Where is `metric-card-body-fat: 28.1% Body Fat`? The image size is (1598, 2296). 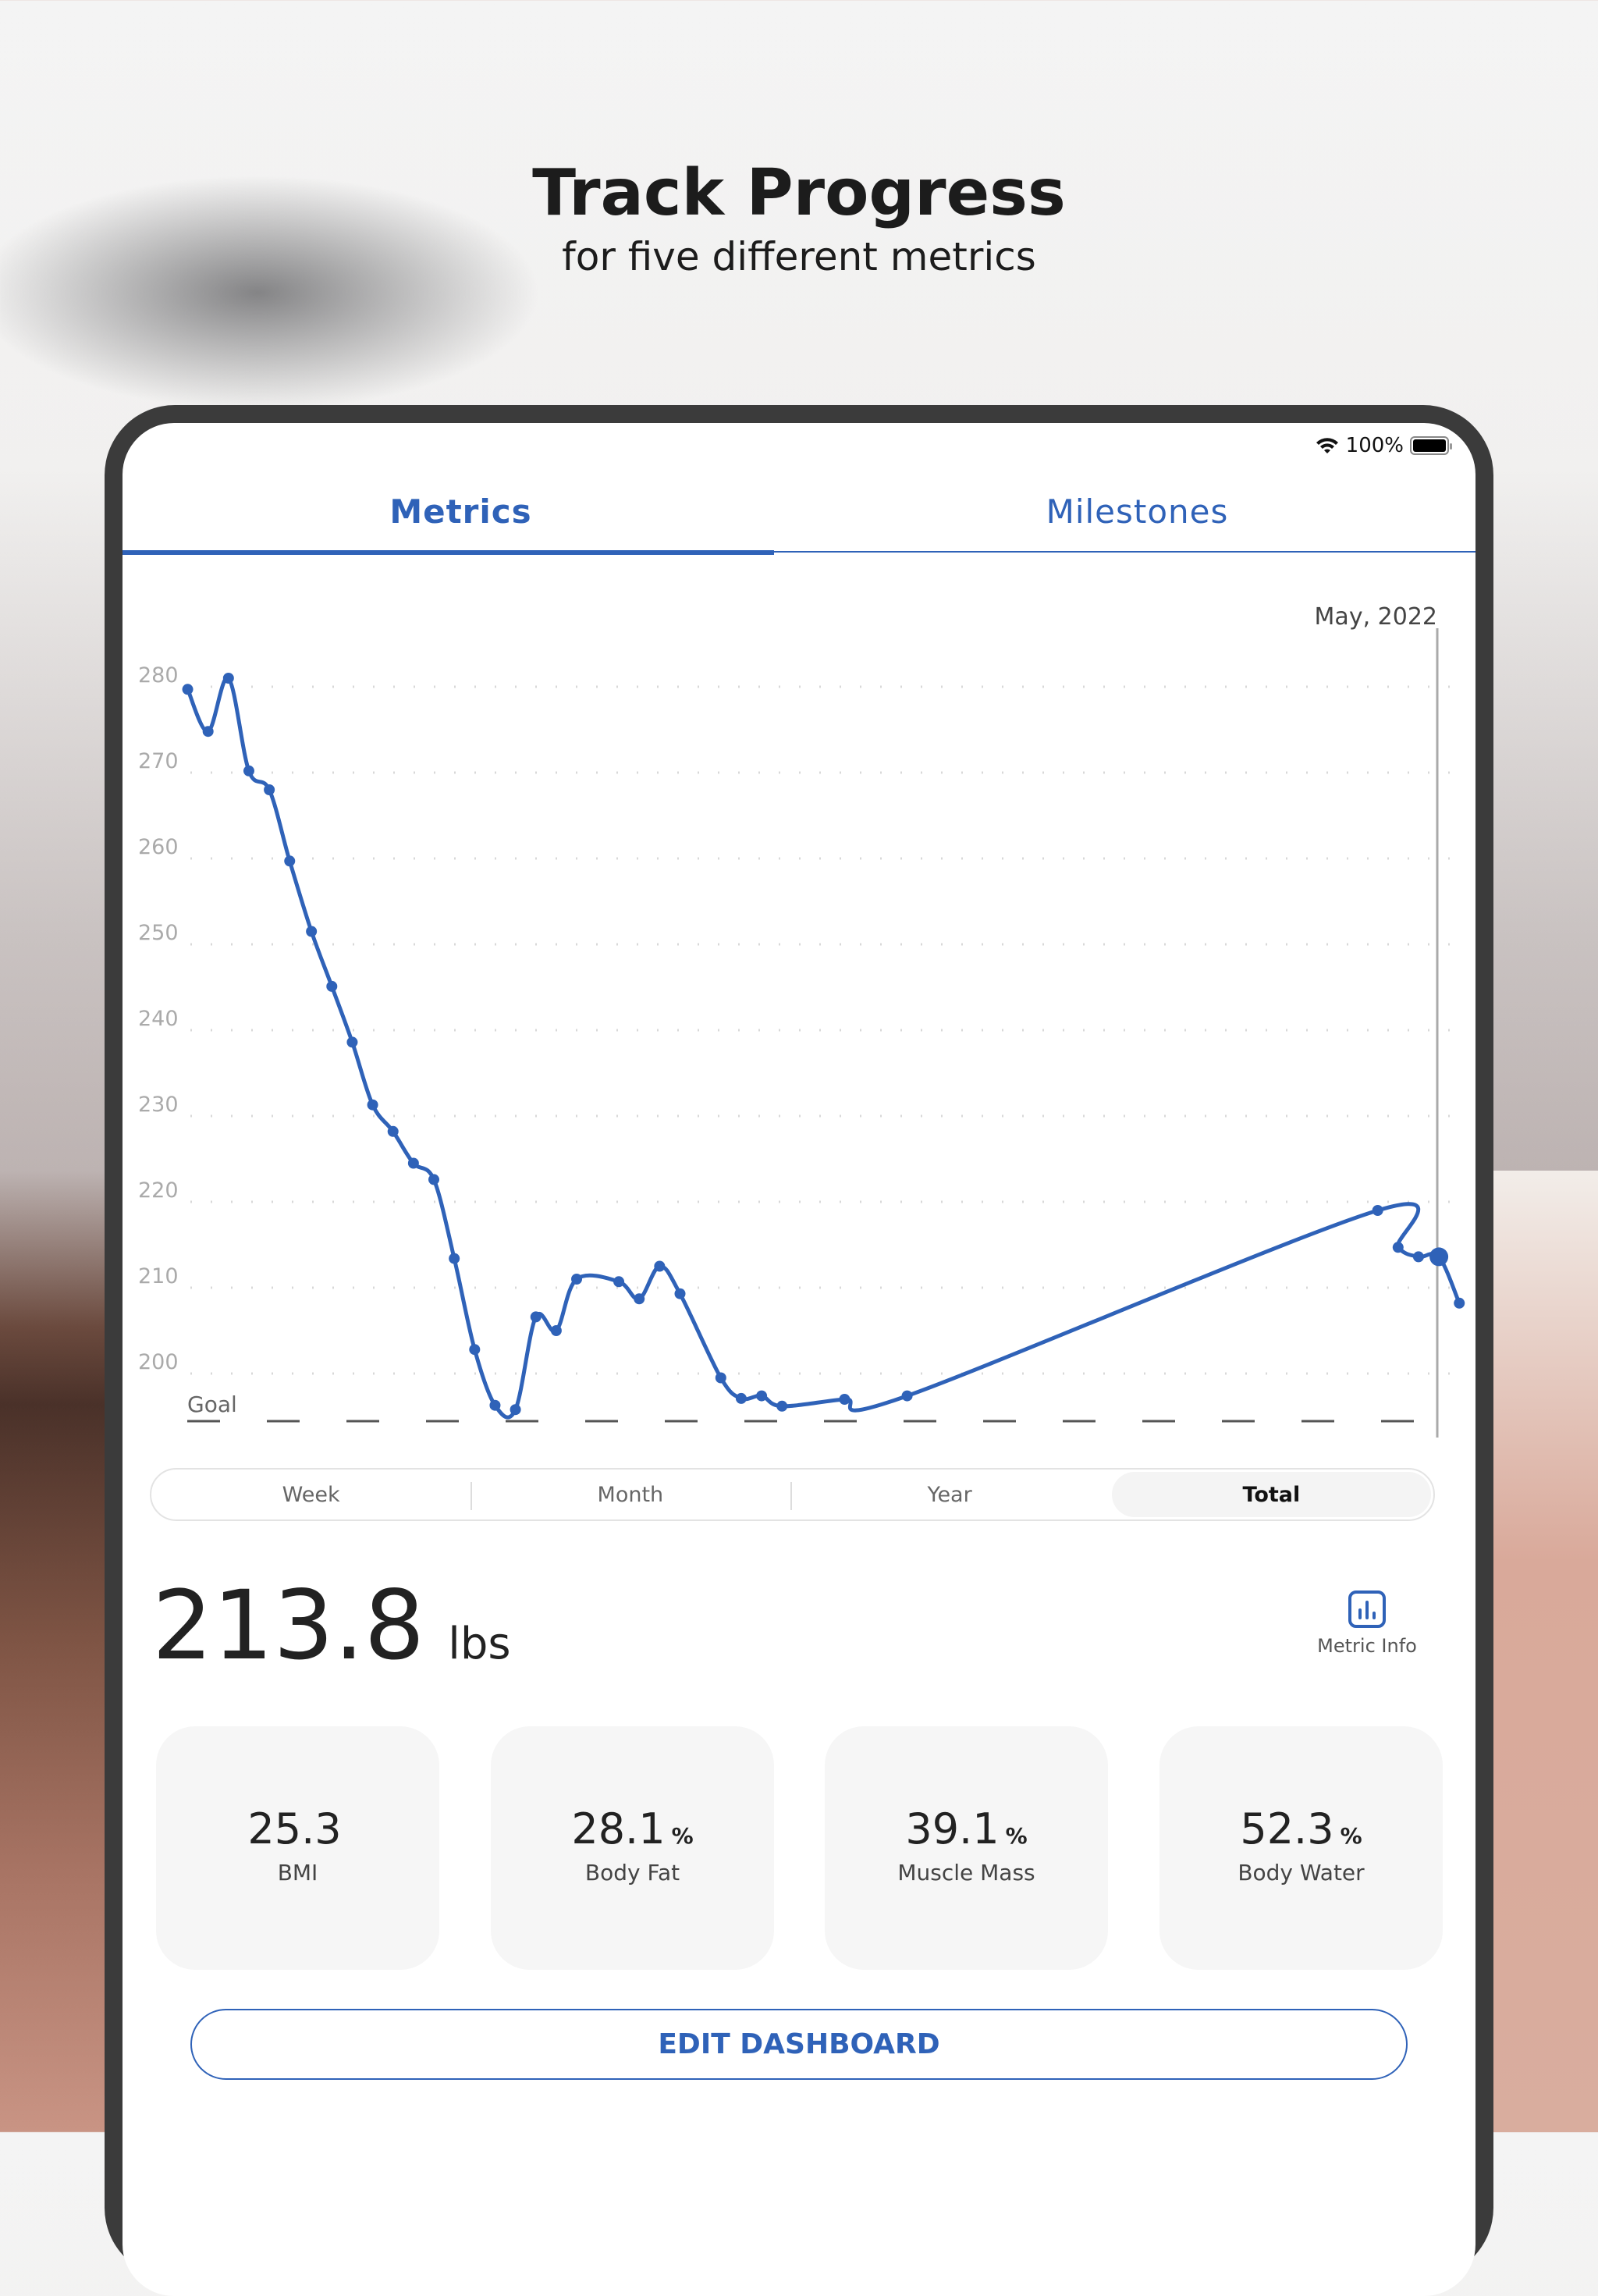 metric-card-body-fat: 28.1% Body Fat is located at coordinates (632, 1848).